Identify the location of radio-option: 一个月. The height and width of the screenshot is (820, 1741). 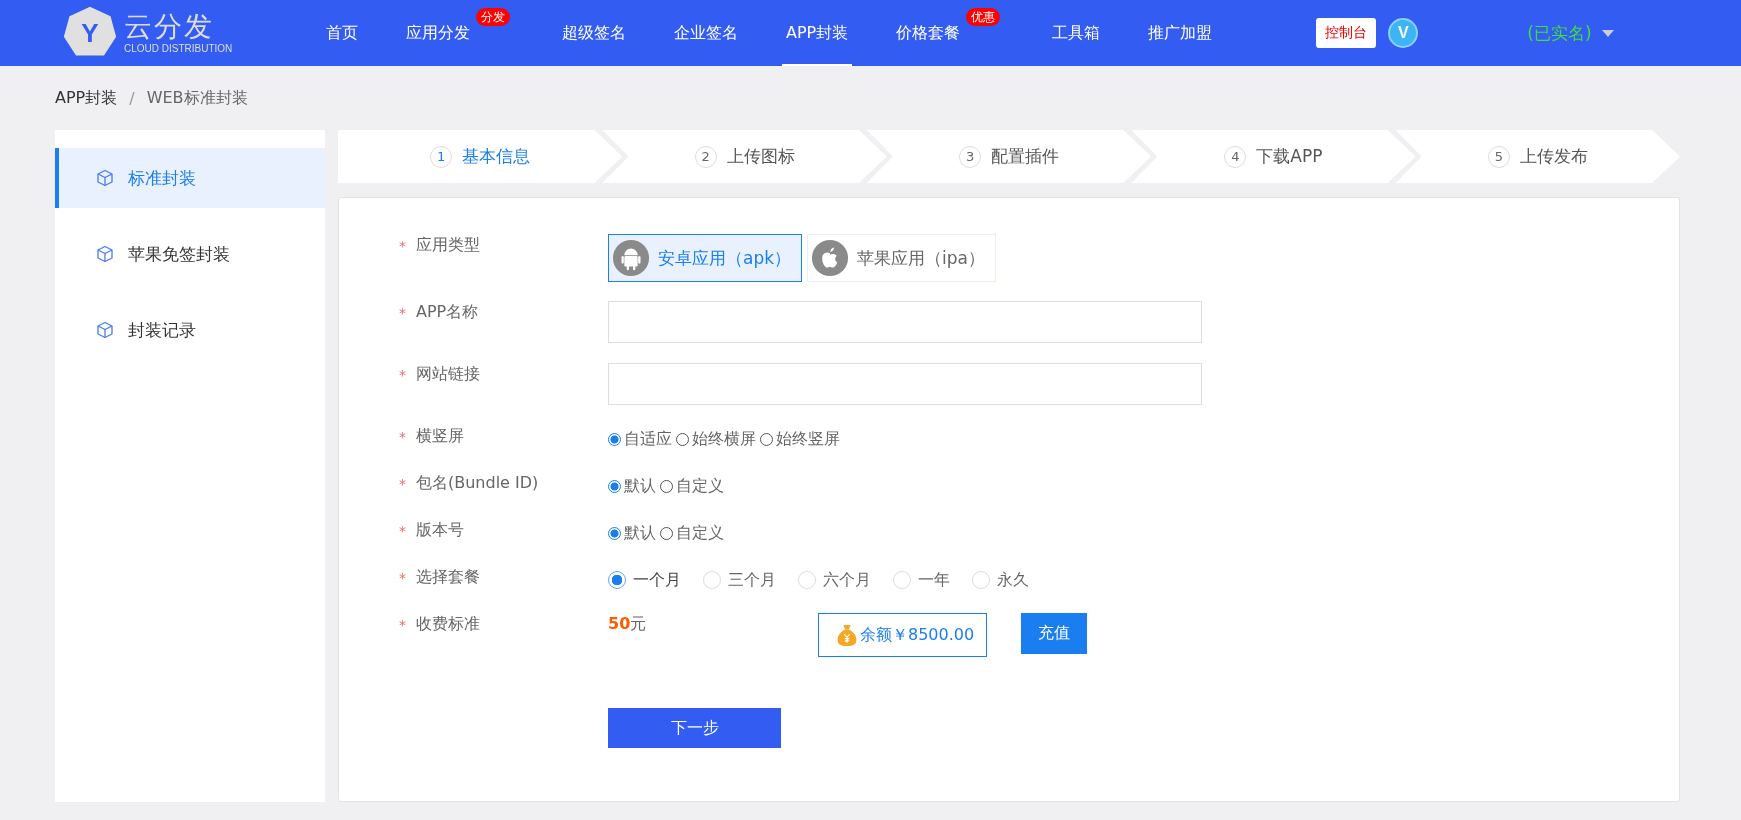
(644, 580).